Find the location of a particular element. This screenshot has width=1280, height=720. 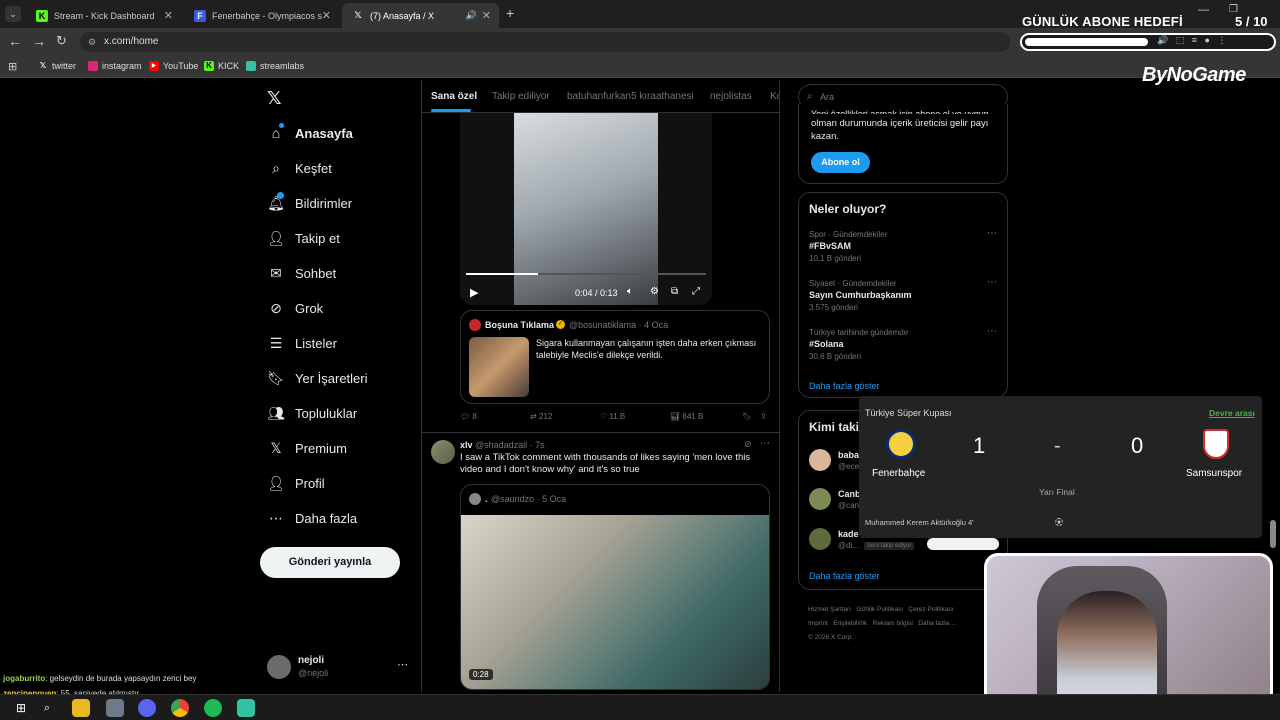

video-player: ▶ 0:04 / 0:13 🔈︎ ⚙ ⧉ ⤢ is located at coordinates (586, 209).